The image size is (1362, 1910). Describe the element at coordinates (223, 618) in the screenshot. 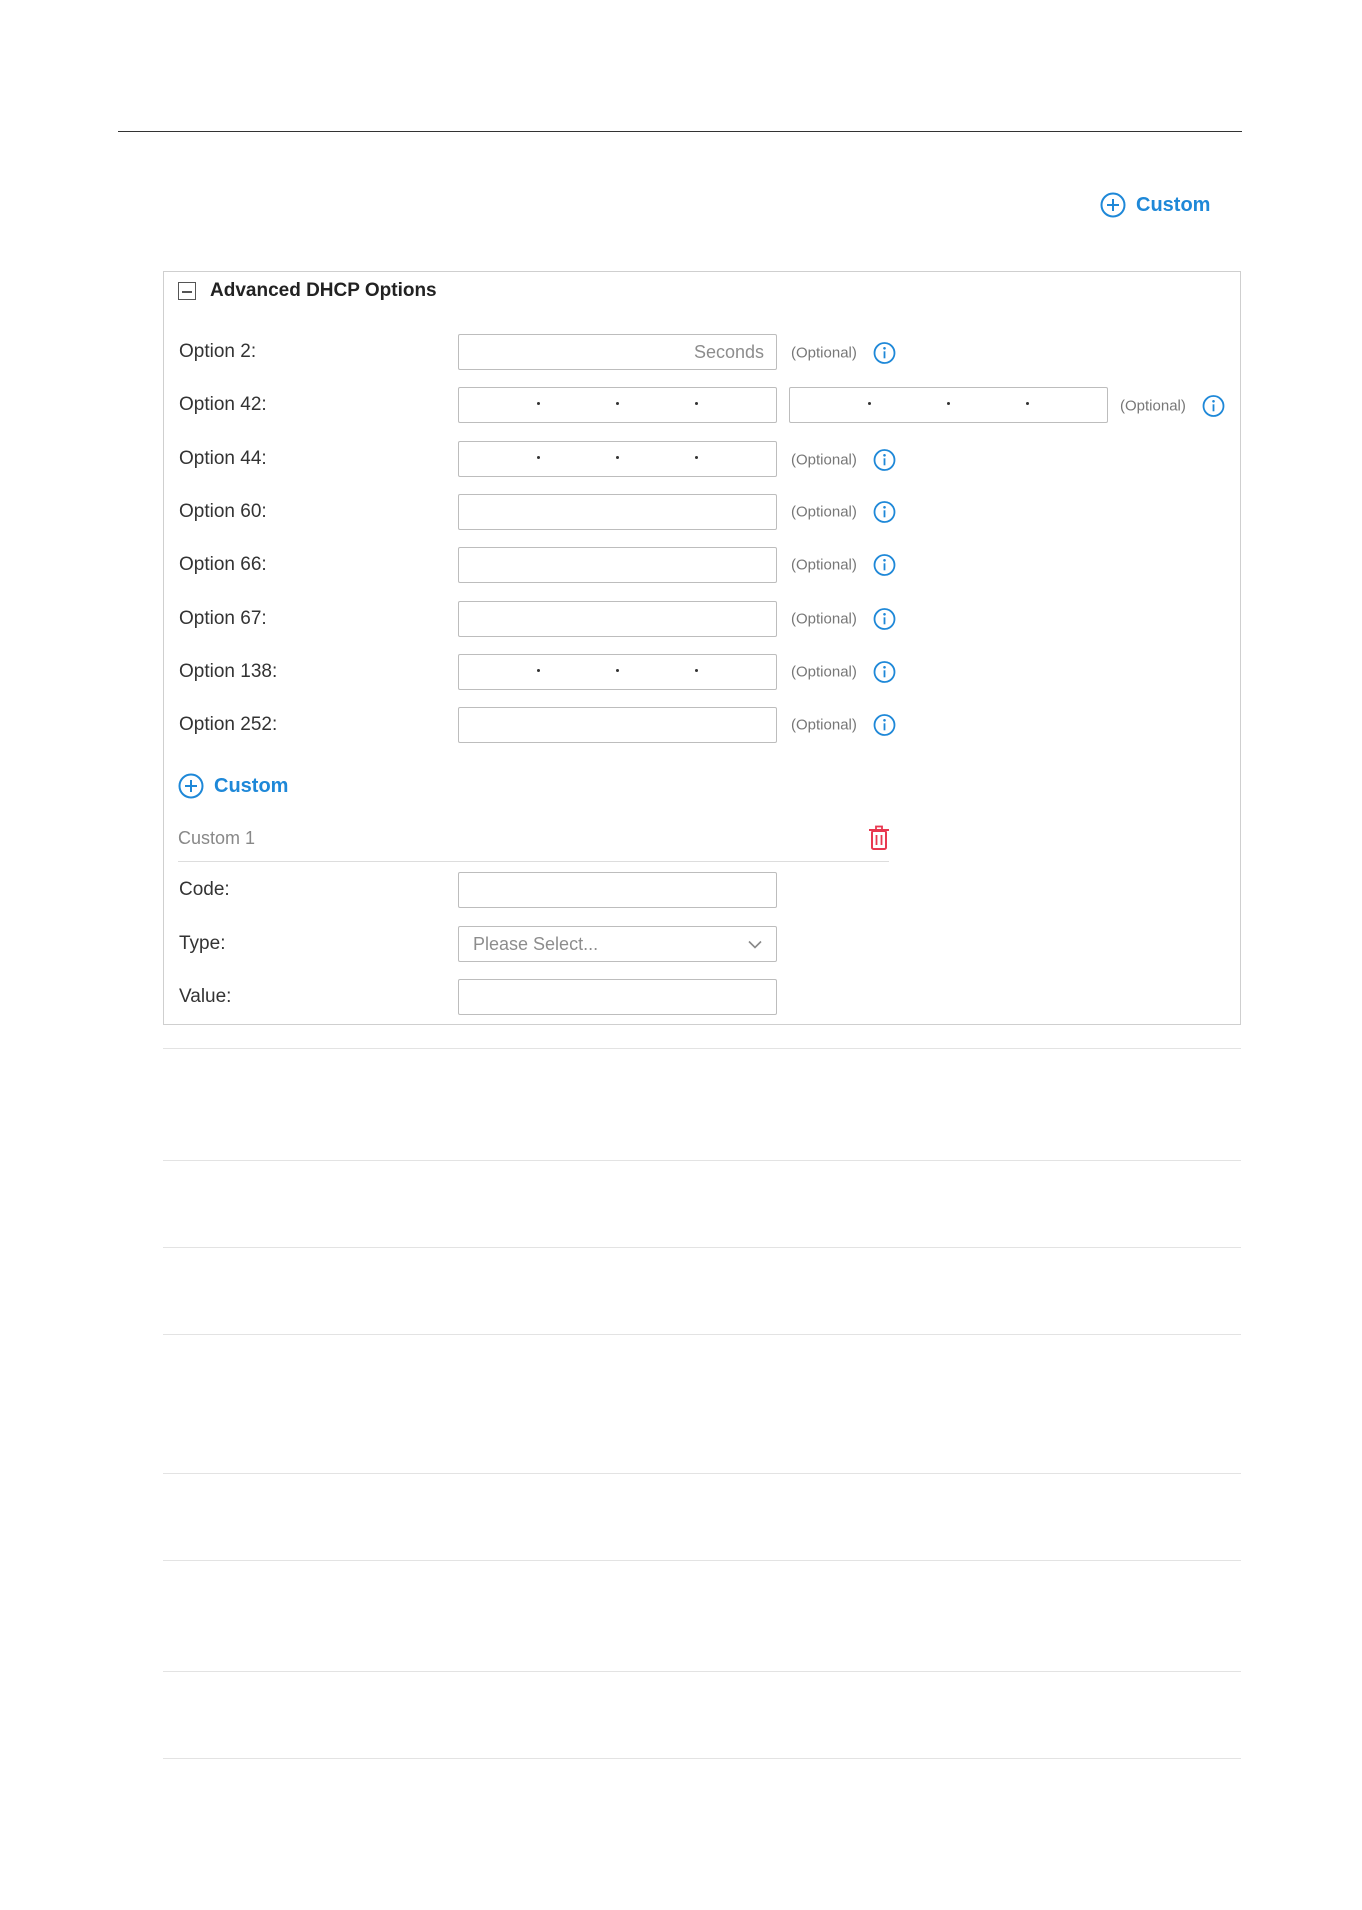

I see `option-67-label: Option 67:` at that location.